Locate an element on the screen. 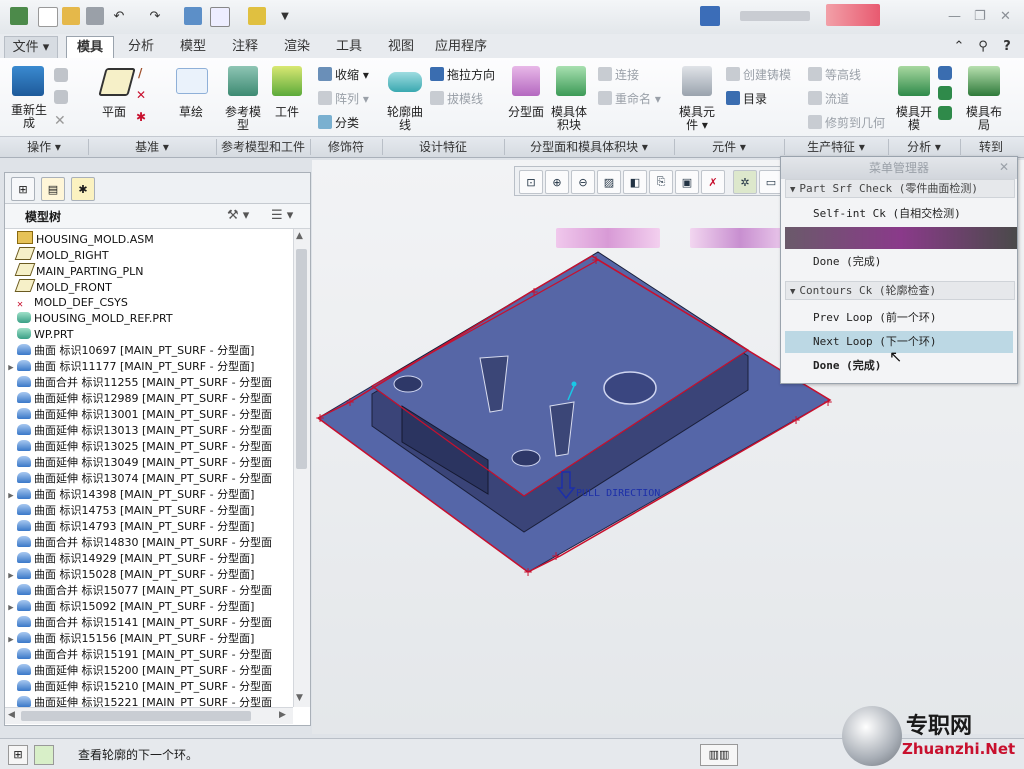 The height and width of the screenshot is (769, 1024). group-production-features: 生产特征 ▾ is located at coordinates (836, 147).